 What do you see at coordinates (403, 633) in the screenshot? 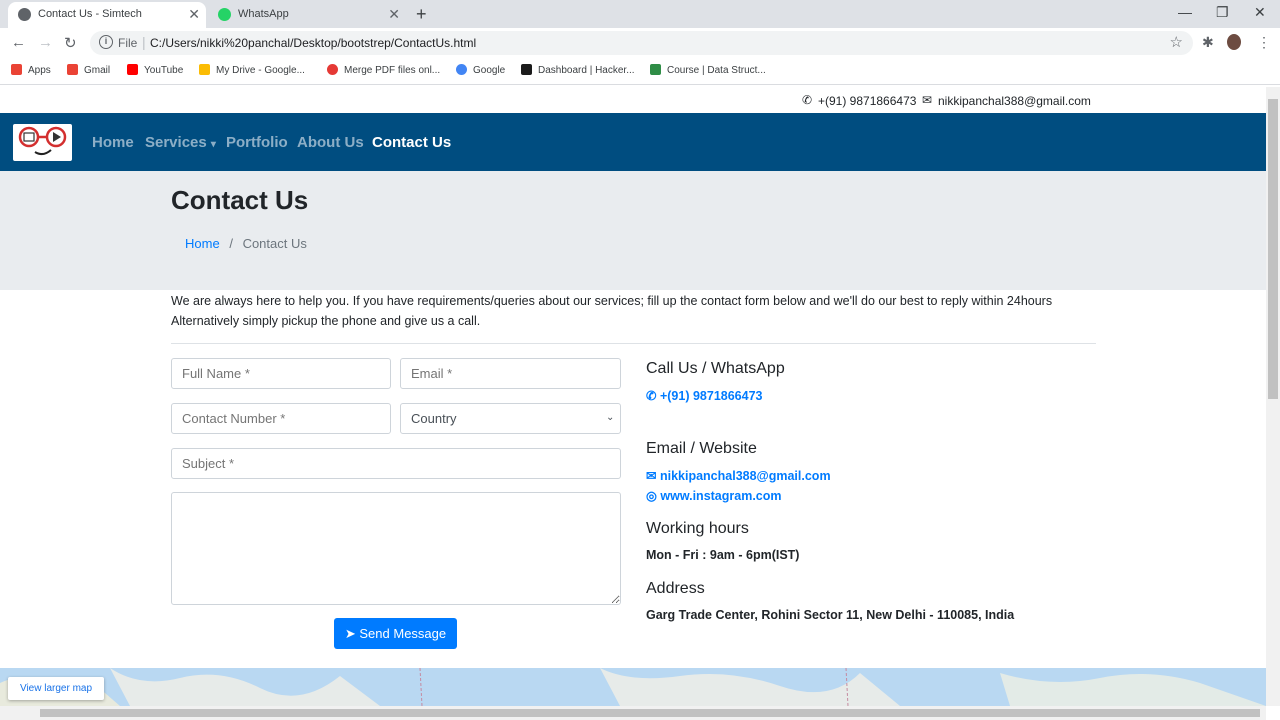
I see `send-message-label: Send Message` at bounding box center [403, 633].